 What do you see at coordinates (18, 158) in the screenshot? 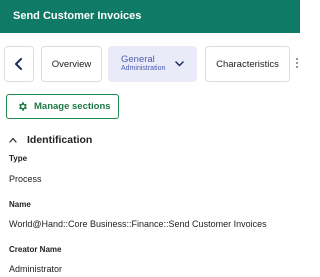
I see `field-label-type: Type` at bounding box center [18, 158].